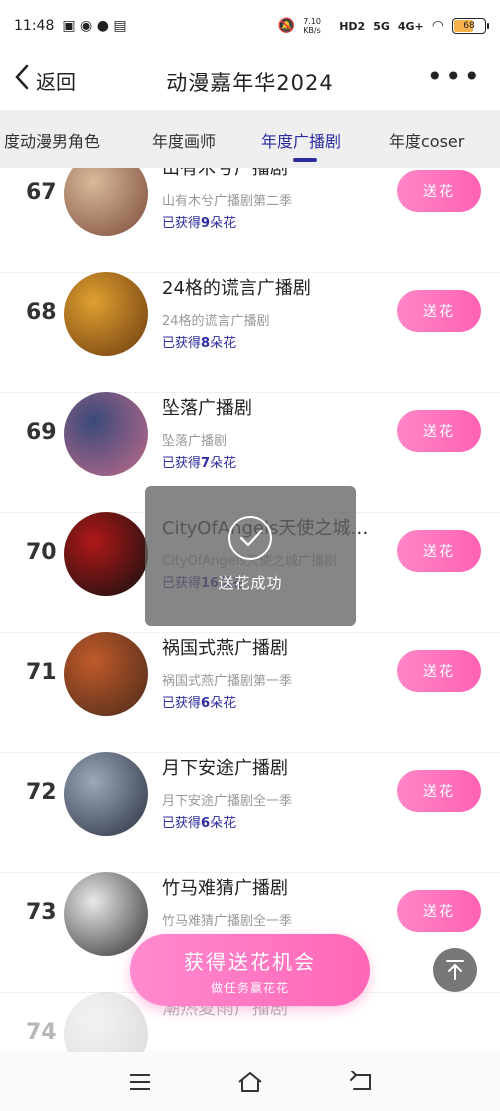 The image size is (500, 1111). What do you see at coordinates (34, 26) in the screenshot?
I see `clock: 11:48` at bounding box center [34, 26].